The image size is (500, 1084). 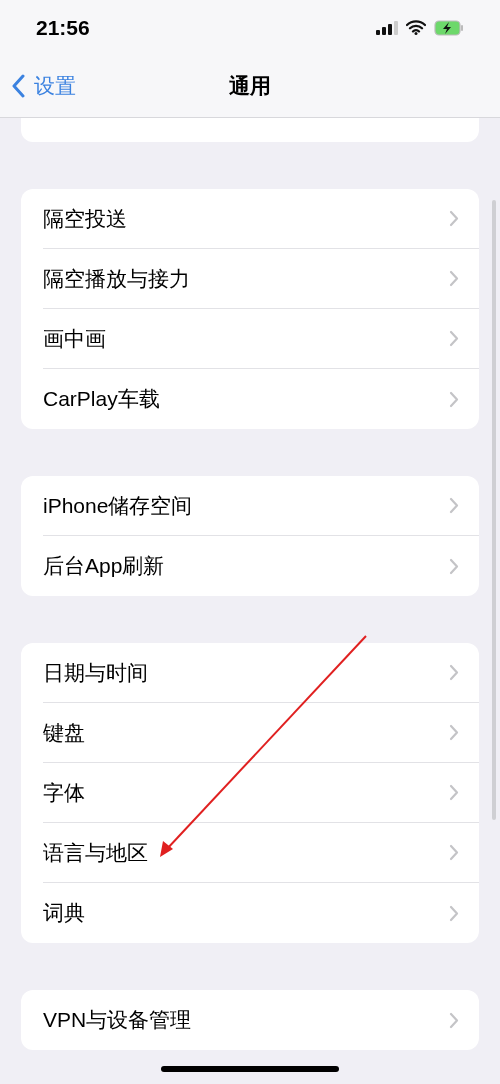 What do you see at coordinates (64, 732) in the screenshot?
I see `row-label: 键盘` at bounding box center [64, 732].